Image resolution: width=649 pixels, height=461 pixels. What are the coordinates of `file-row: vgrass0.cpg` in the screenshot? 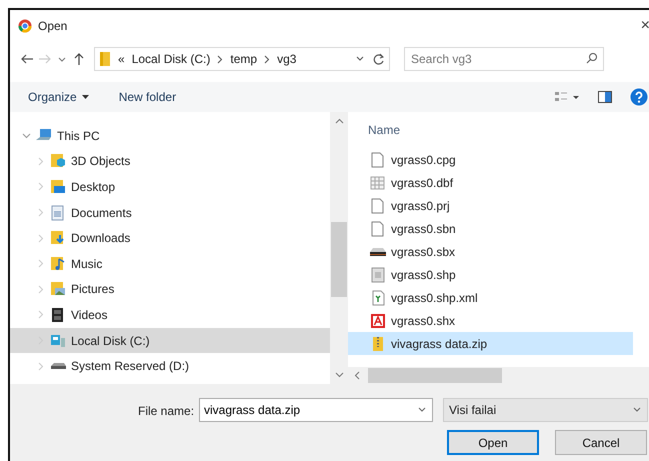 It's located at (490, 159).